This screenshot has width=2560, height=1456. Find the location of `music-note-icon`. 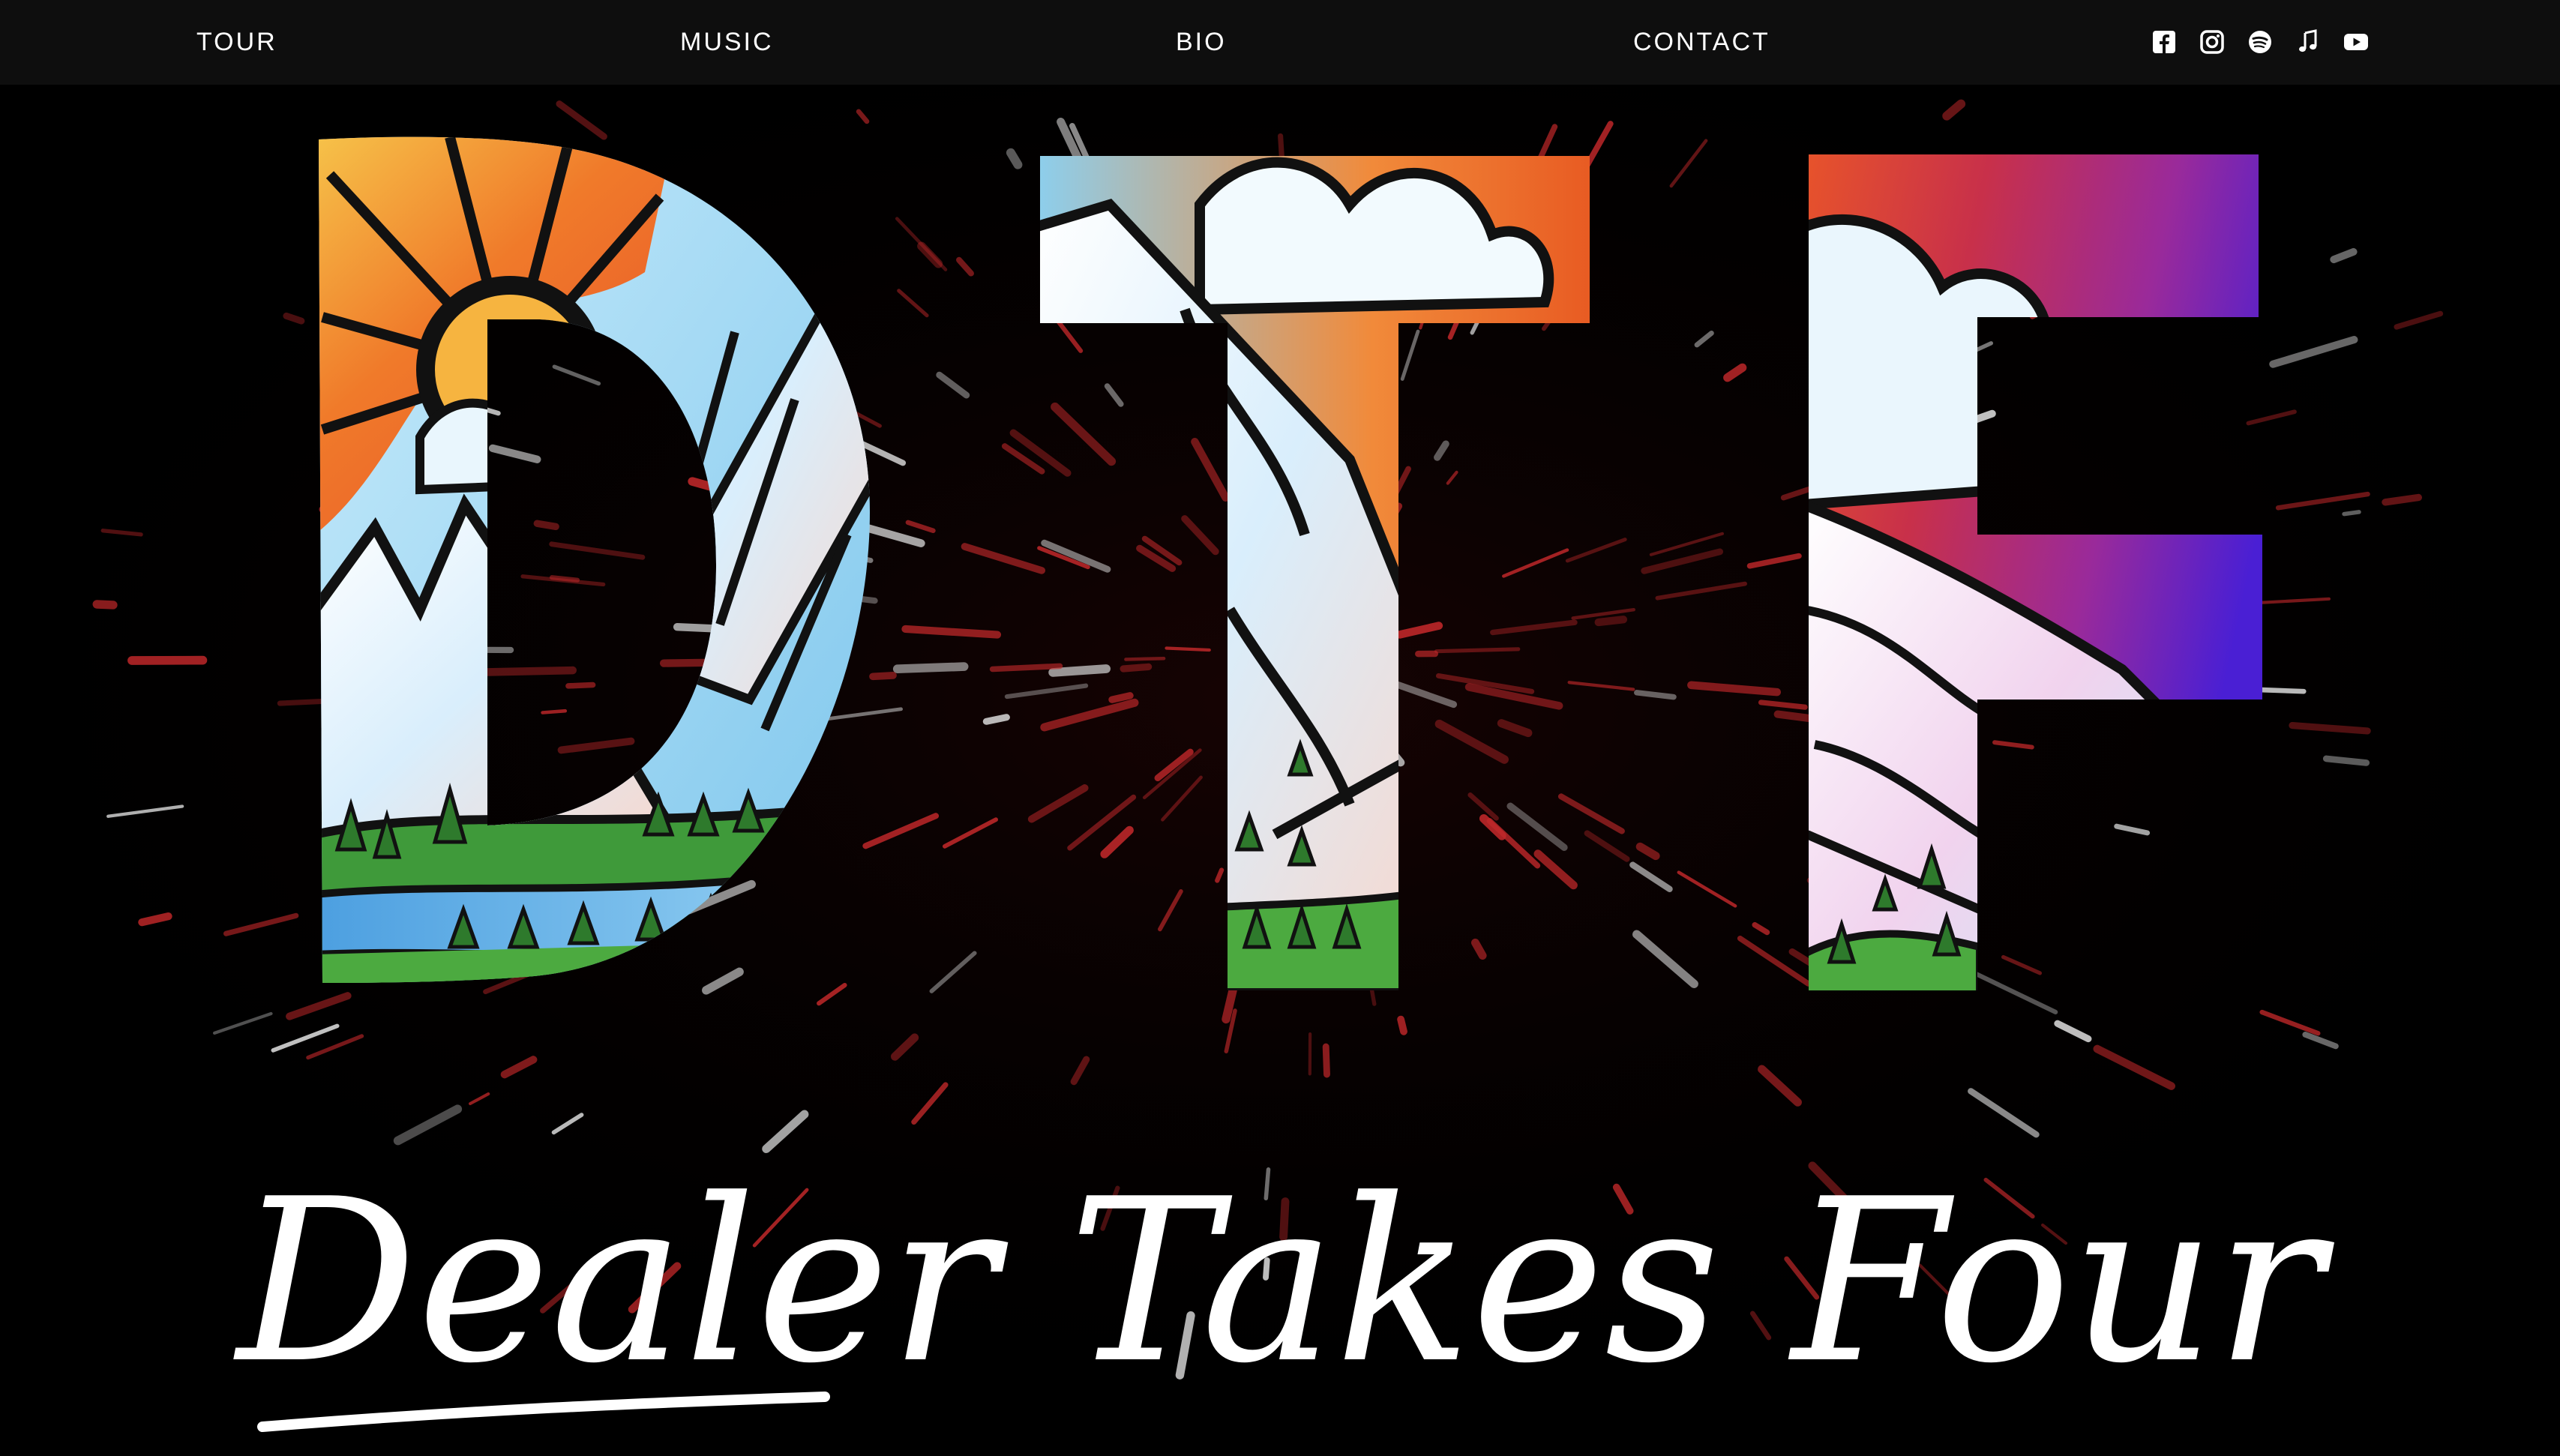

music-note-icon is located at coordinates (2308, 70).